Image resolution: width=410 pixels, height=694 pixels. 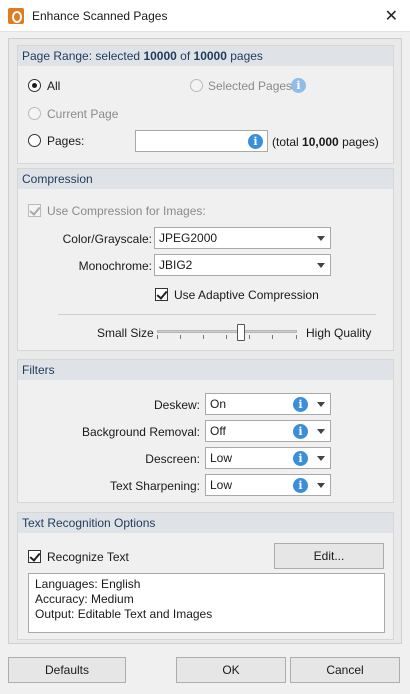 What do you see at coordinates (210, 56) in the screenshot?
I see `total-count: 10000` at bounding box center [210, 56].